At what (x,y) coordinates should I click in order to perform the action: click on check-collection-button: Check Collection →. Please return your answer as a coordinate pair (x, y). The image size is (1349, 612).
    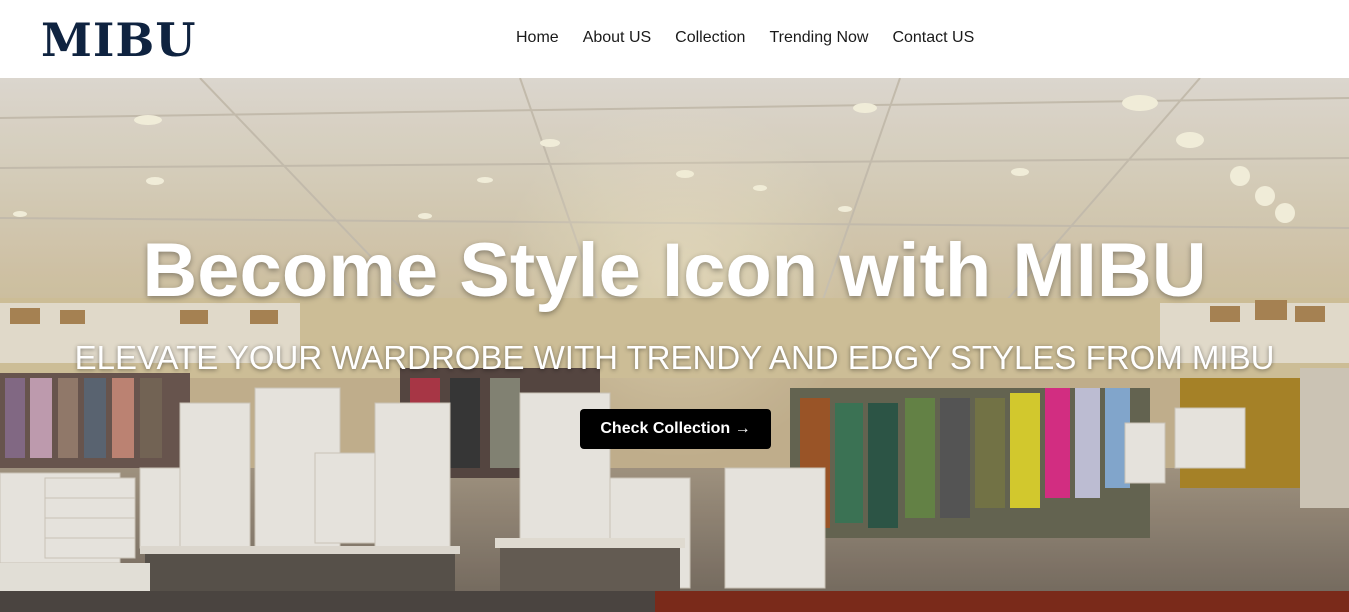
    Looking at the image, I should click on (675, 429).